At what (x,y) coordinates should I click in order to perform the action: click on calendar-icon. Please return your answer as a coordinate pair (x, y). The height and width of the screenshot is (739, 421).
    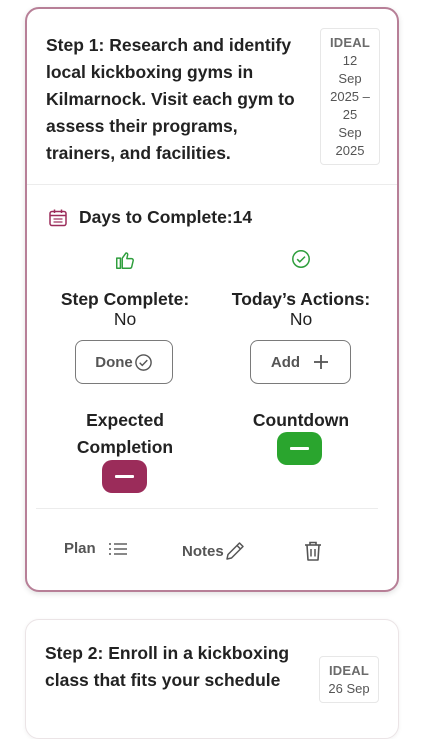
    Looking at the image, I should click on (58, 217).